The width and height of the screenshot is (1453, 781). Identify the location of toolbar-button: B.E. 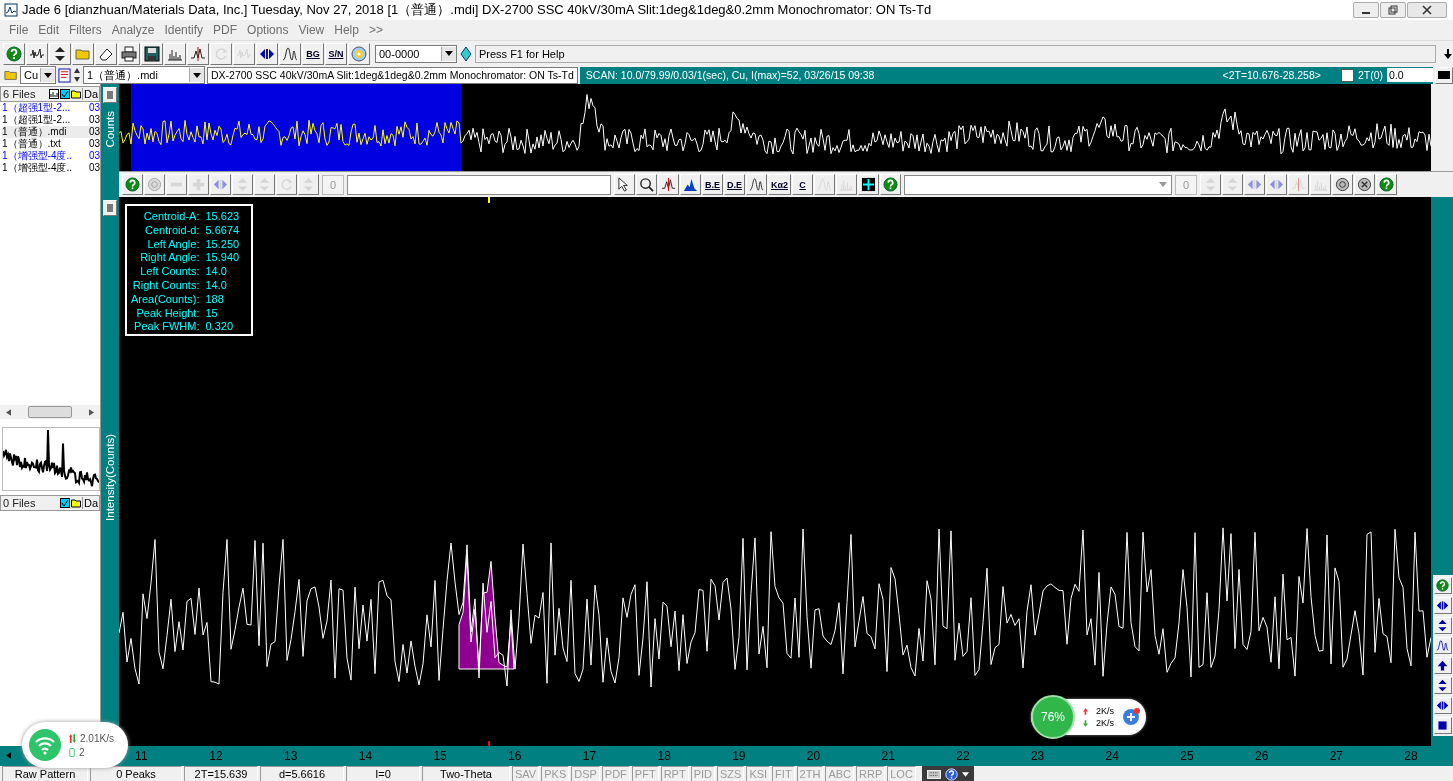
(712, 184).